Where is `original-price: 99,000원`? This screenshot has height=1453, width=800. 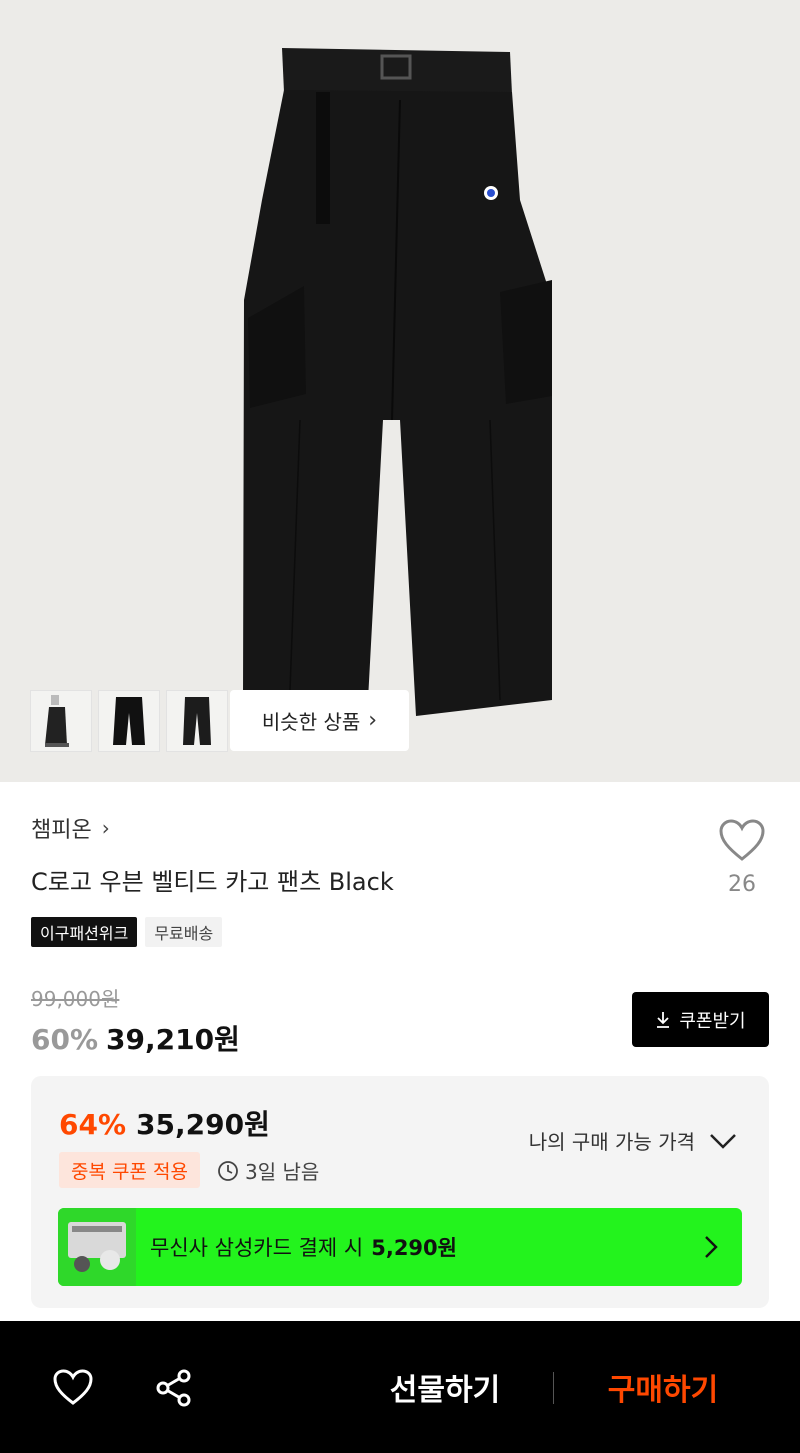
original-price: 99,000원 is located at coordinates (75, 999).